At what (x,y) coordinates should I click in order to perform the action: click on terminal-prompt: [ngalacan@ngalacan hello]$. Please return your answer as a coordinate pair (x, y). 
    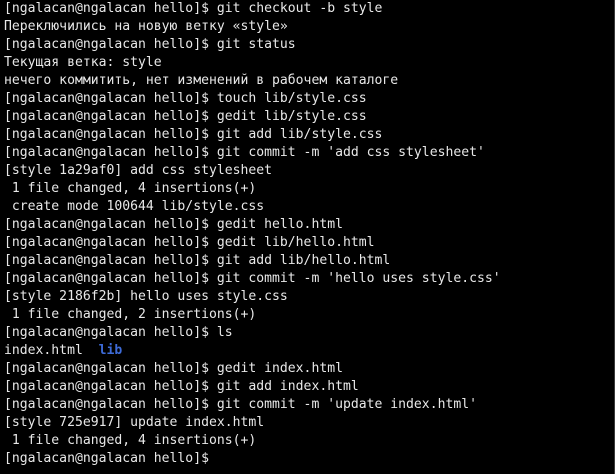
    Looking at the image, I should click on (106, 458).